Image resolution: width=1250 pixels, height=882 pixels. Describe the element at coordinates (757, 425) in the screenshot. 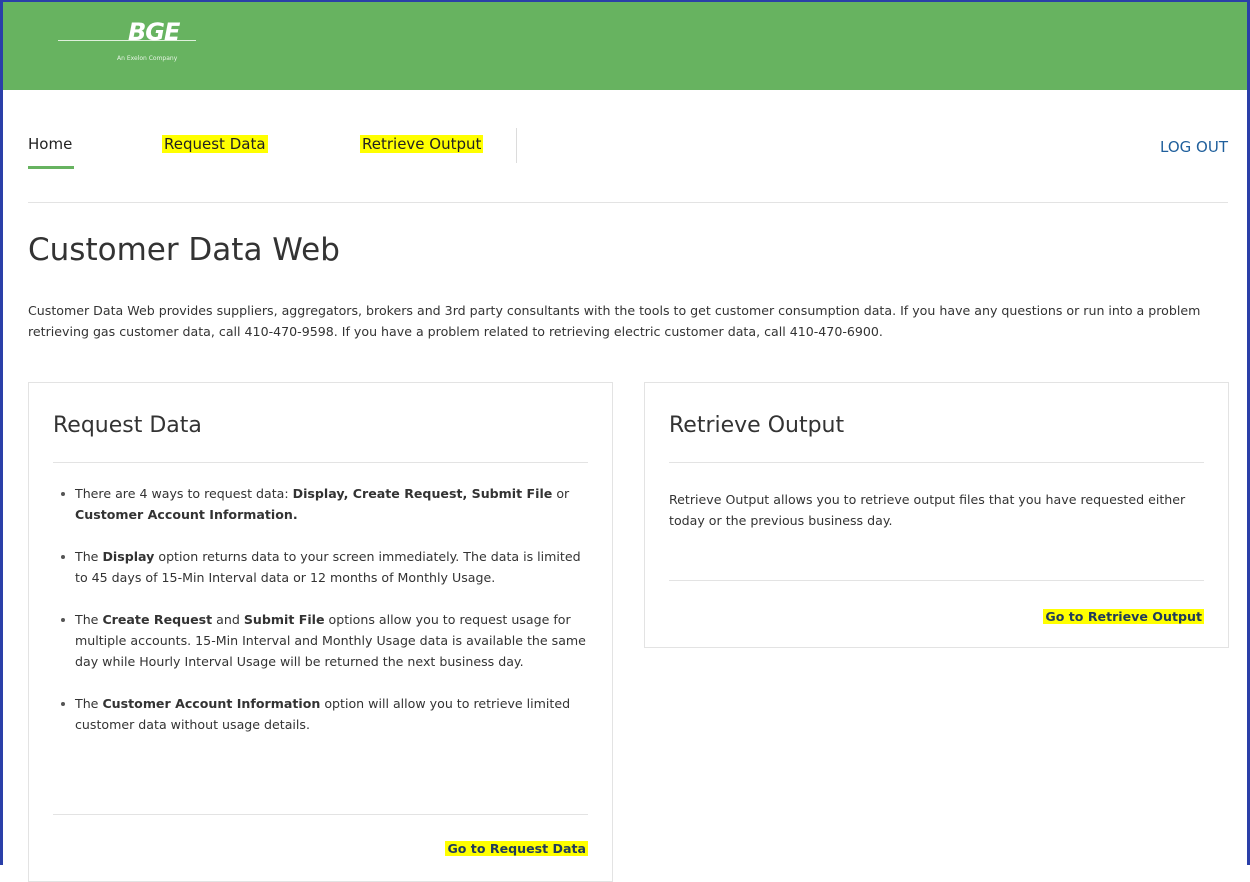

I see `retrieve-card-title: Retrieve Output` at that location.